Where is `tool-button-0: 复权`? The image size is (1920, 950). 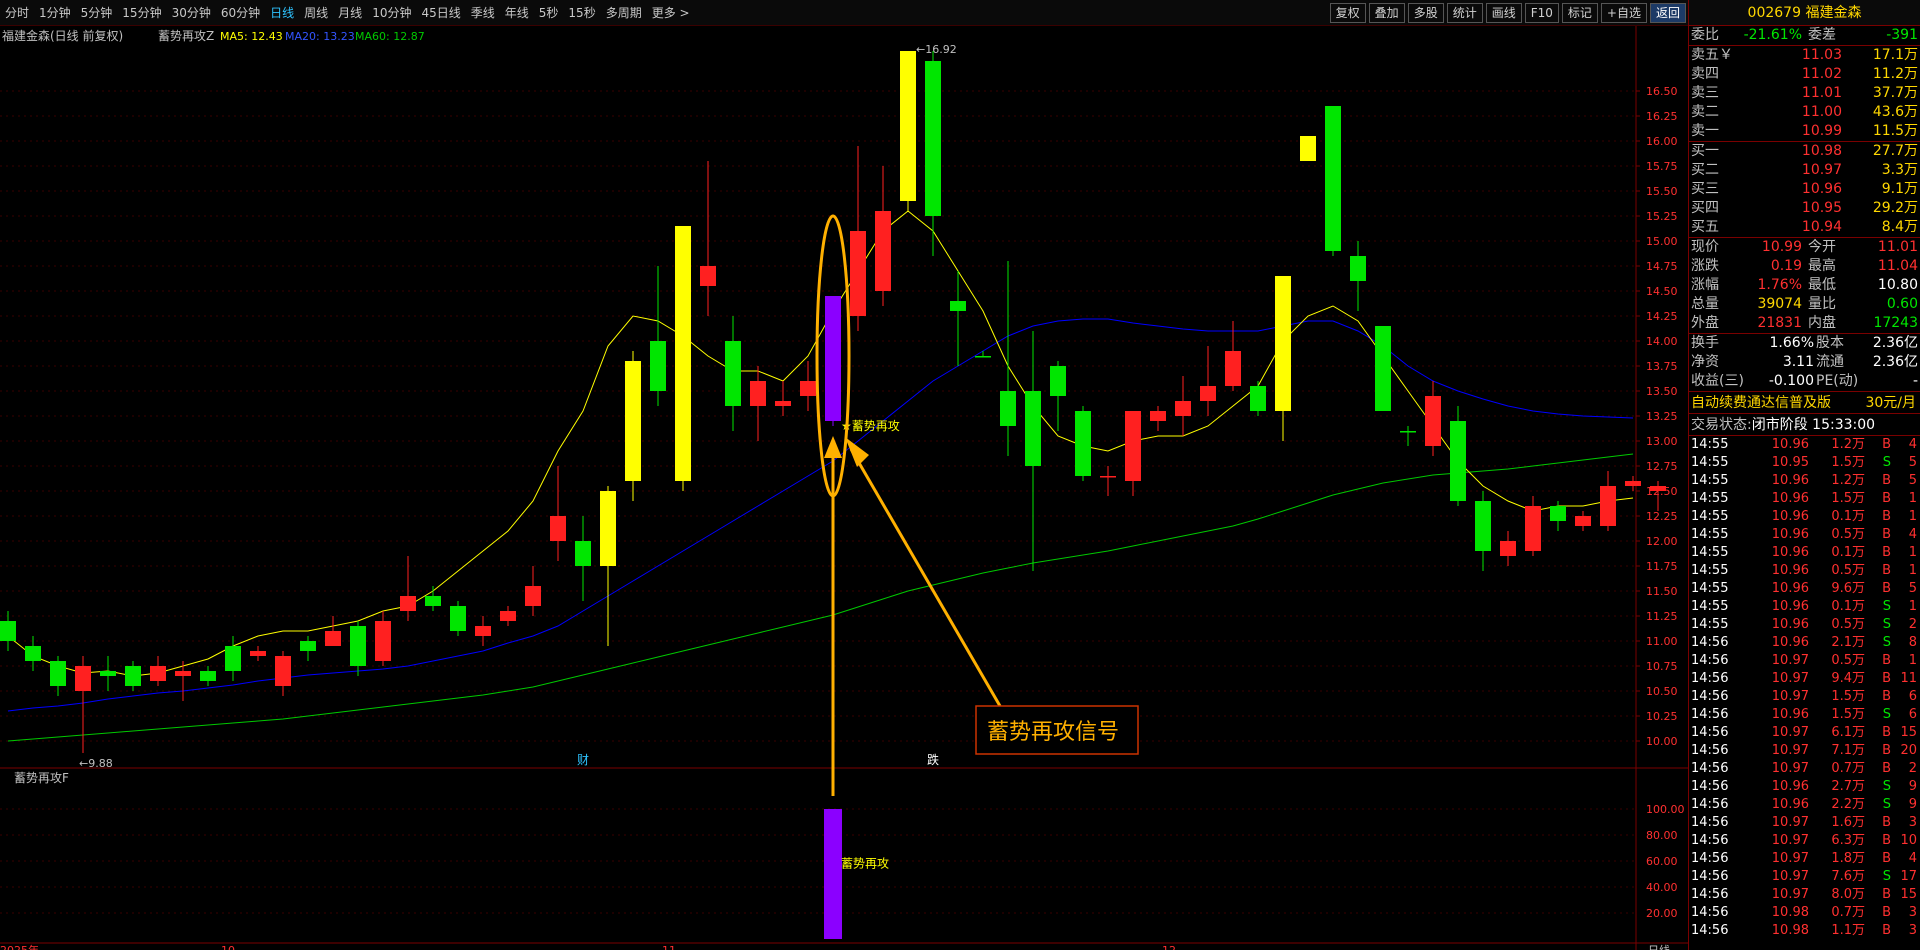
tool-button-0: 复权 is located at coordinates (1347, 13).